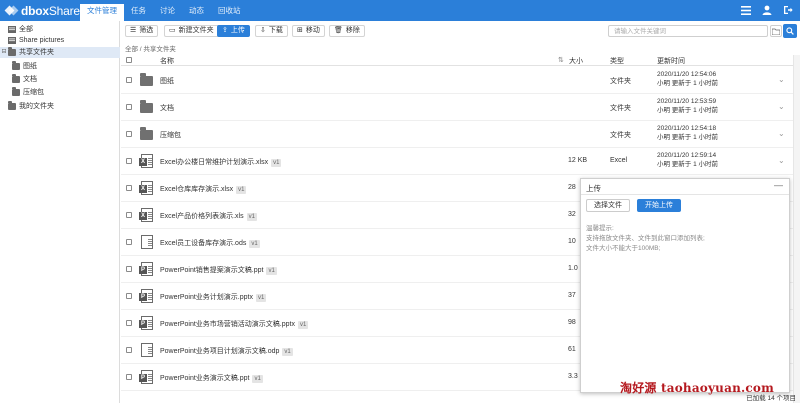 Image resolution: width=800 pixels, height=403 pixels. What do you see at coordinates (129, 60) in the screenshot?
I see `select-all-checkbox` at bounding box center [129, 60].